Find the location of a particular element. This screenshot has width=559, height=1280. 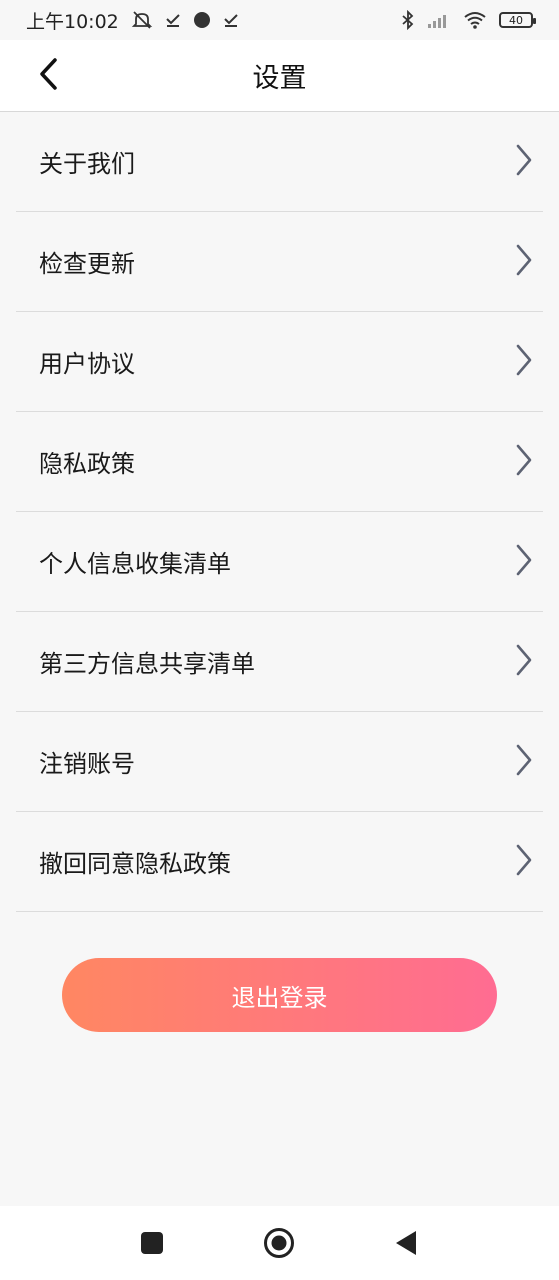

recents-square-icon is located at coordinates (152, 1245).